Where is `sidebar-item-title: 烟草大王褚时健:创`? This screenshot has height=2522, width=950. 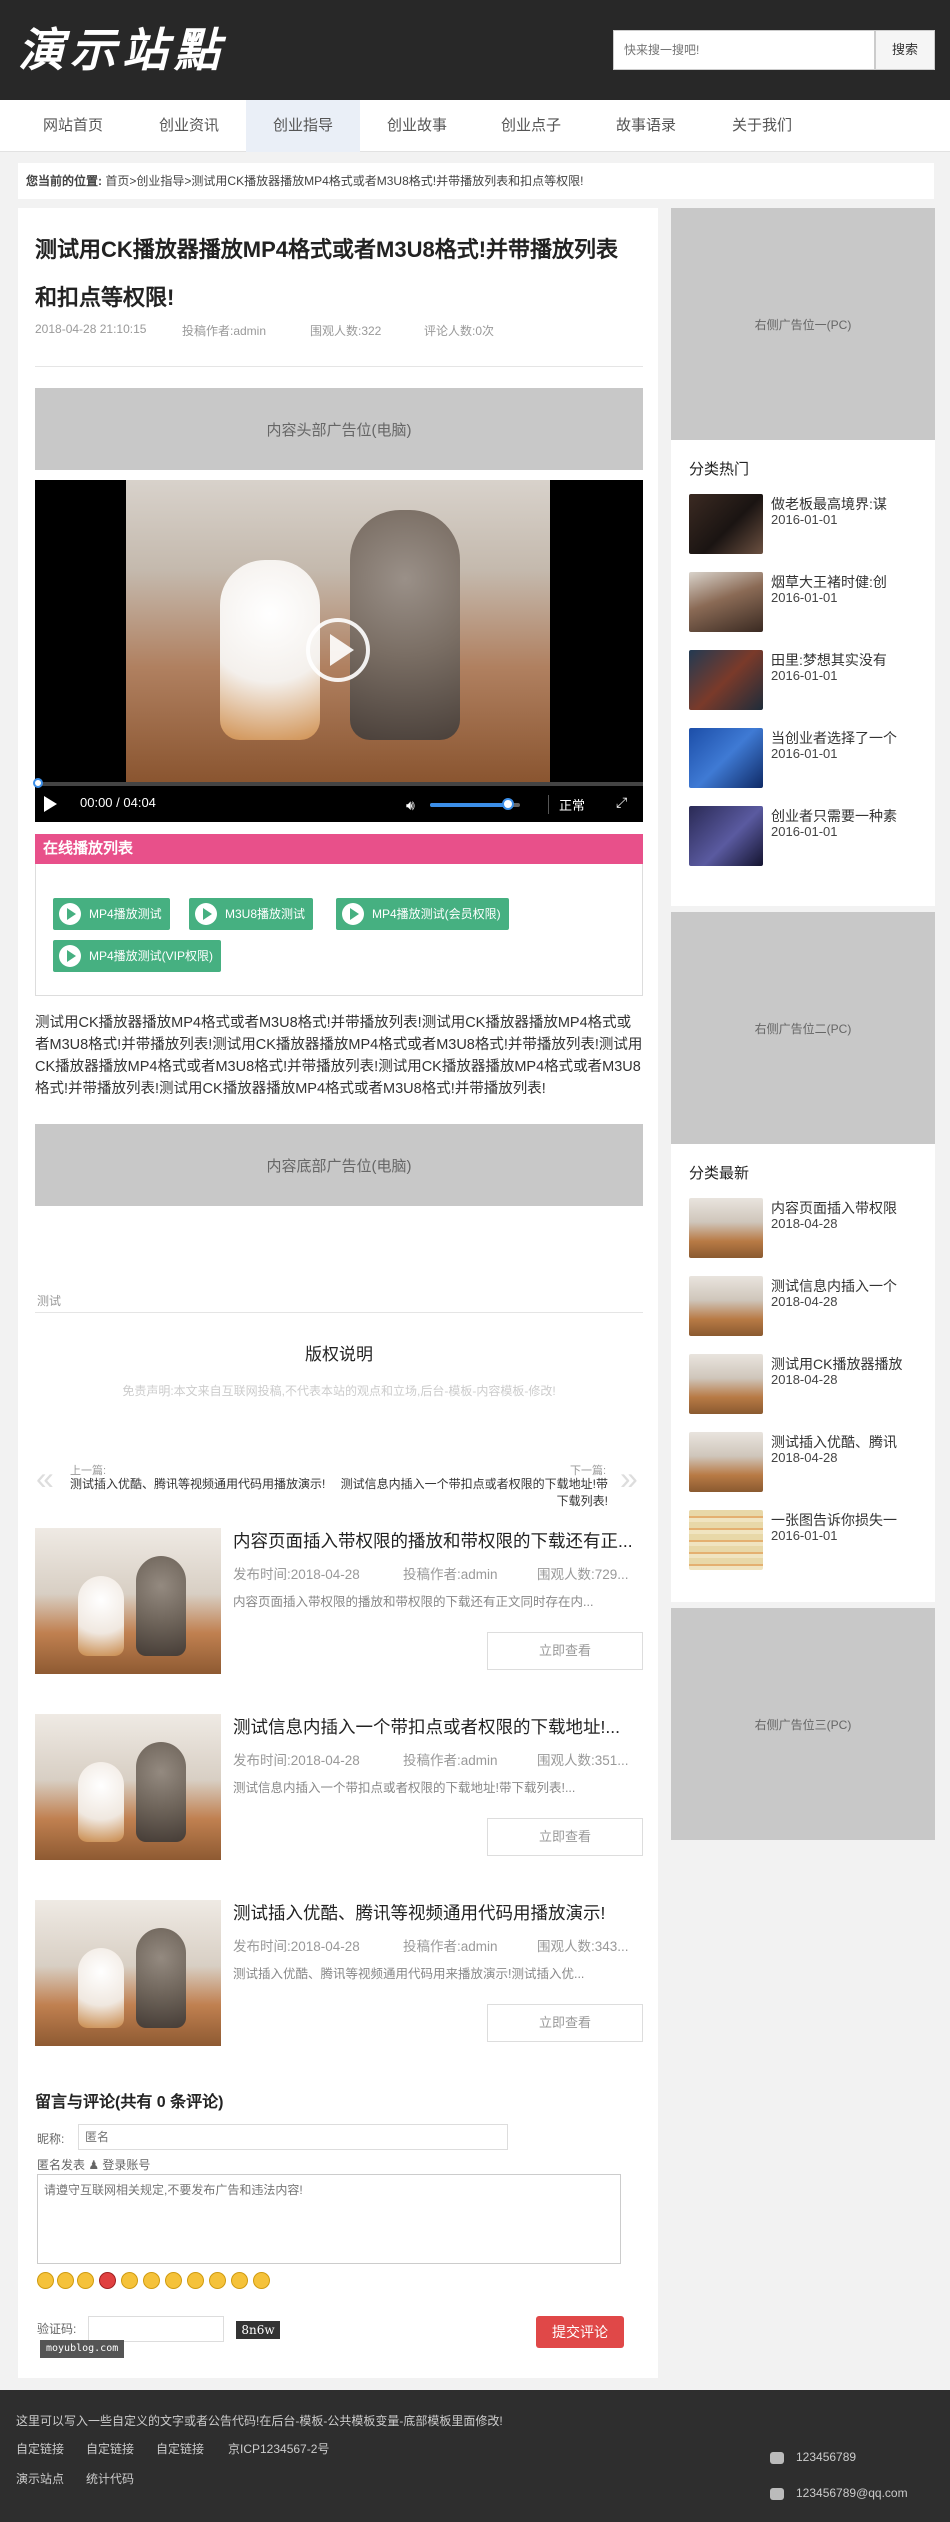
sidebar-item-title: 烟草大王褚时健:创 is located at coordinates (841, 582).